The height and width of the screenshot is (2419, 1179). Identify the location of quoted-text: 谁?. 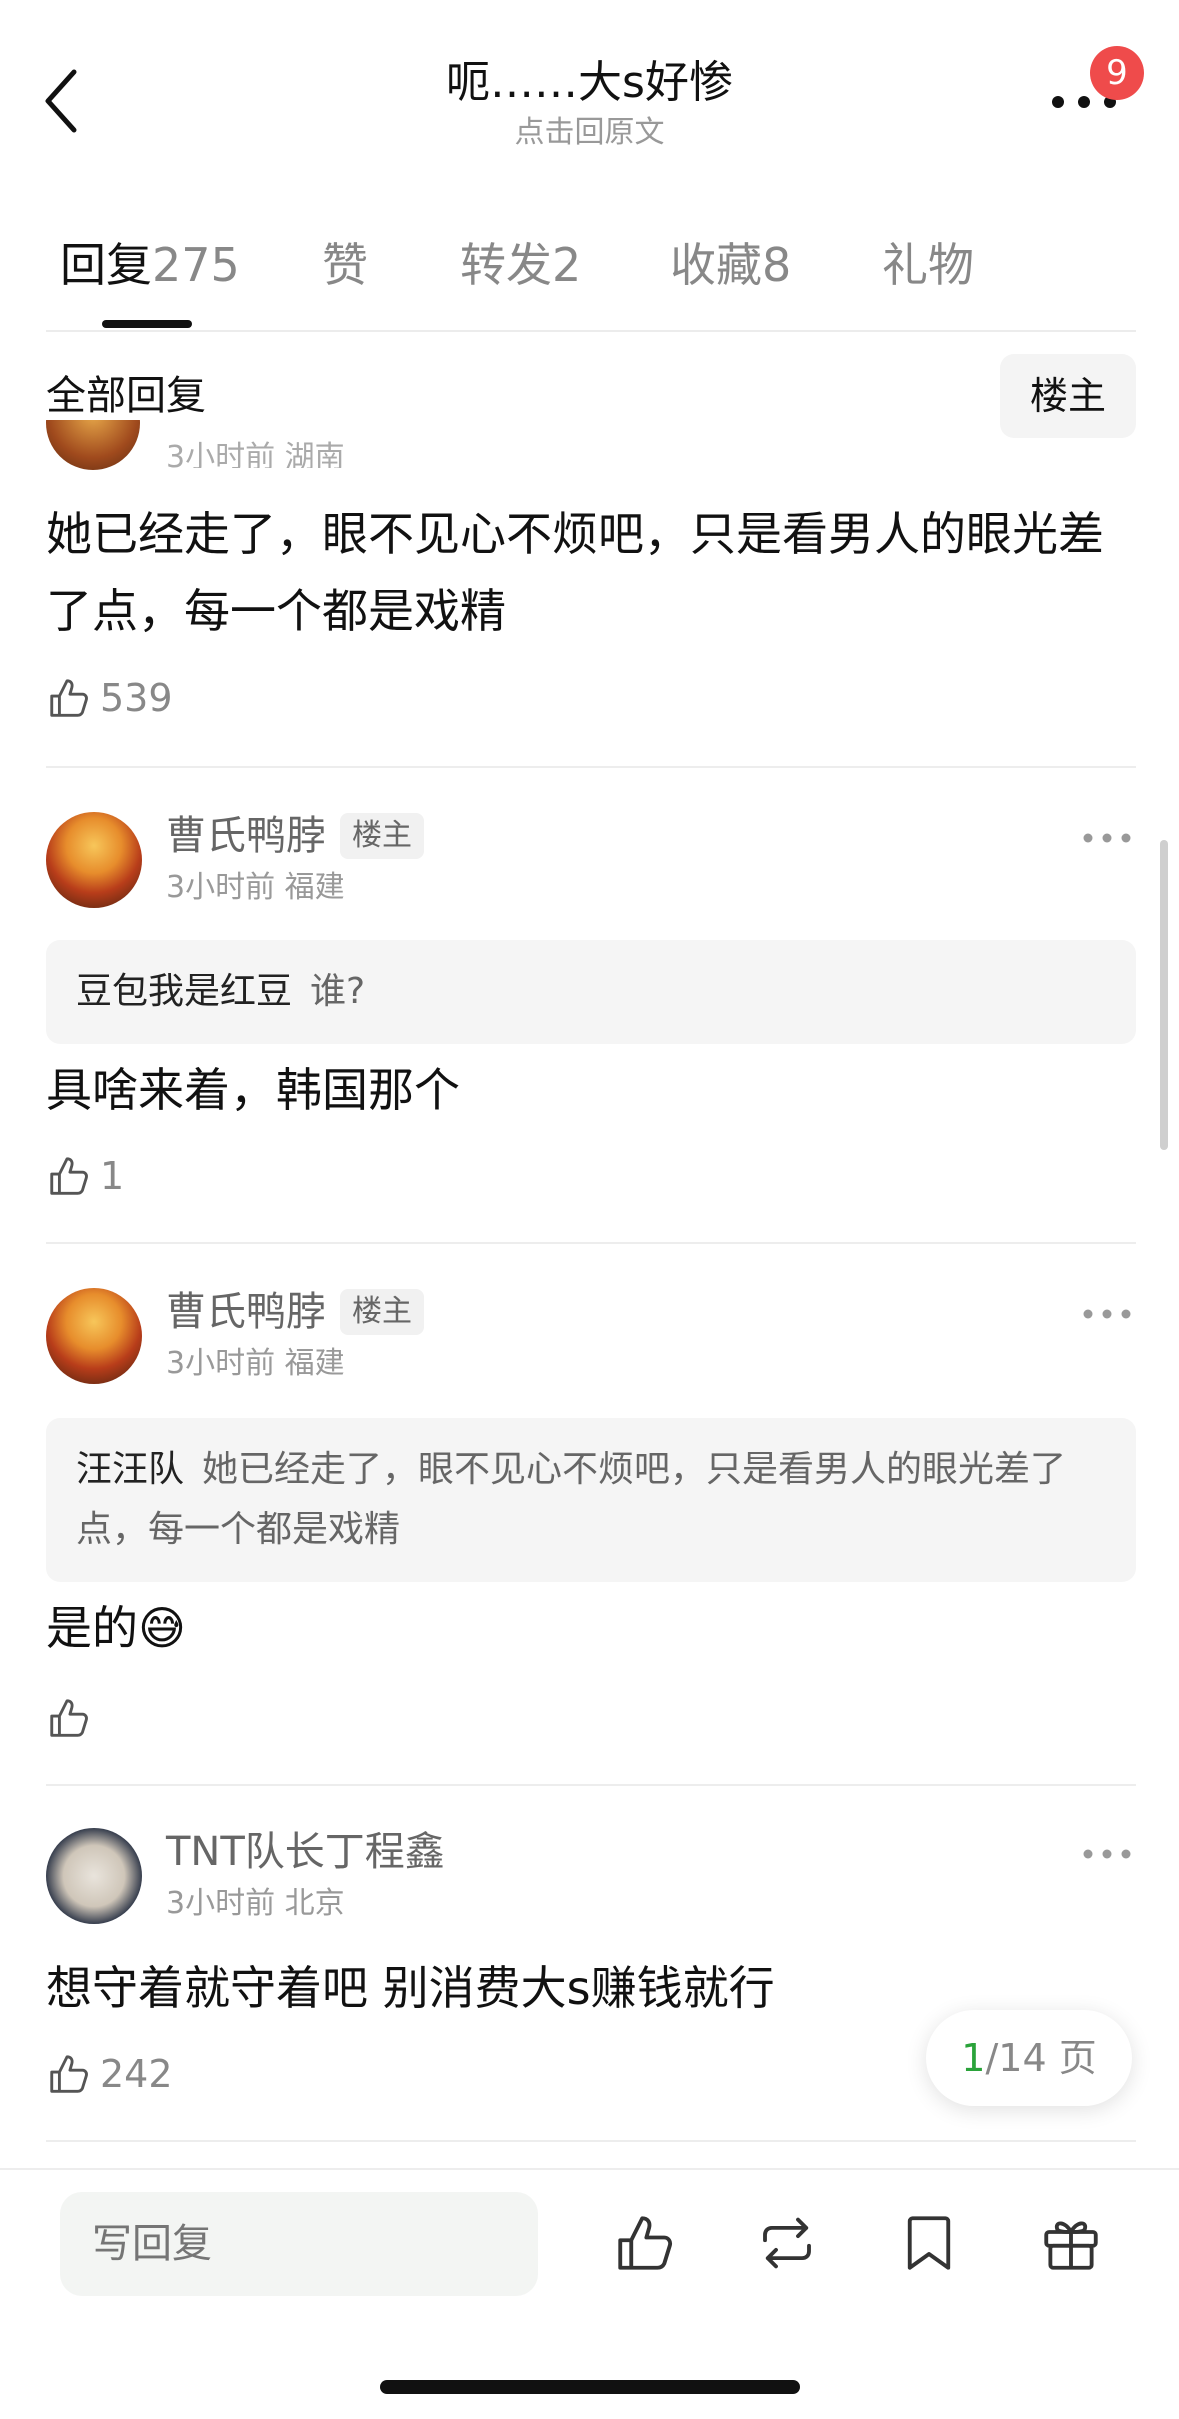
(338, 991).